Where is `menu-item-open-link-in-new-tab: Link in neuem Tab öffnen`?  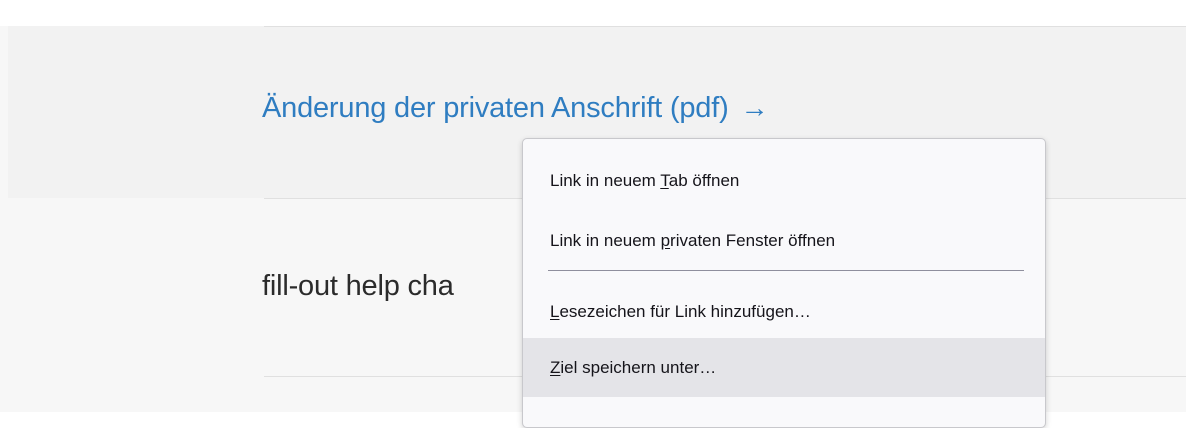 menu-item-open-link-in-new-tab: Link in neuem Tab öffnen is located at coordinates (784, 180).